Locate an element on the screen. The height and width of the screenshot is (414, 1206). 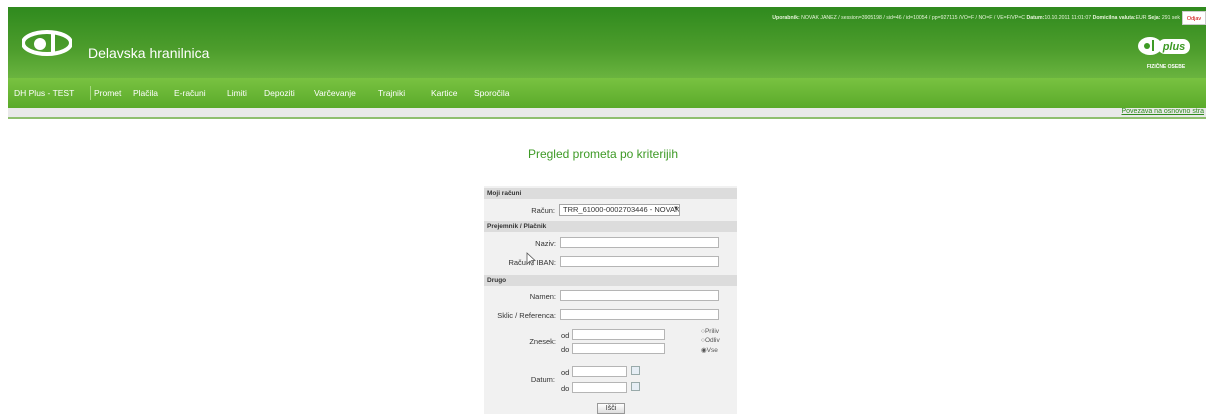
naziv-label: Naziv: is located at coordinates (545, 243).